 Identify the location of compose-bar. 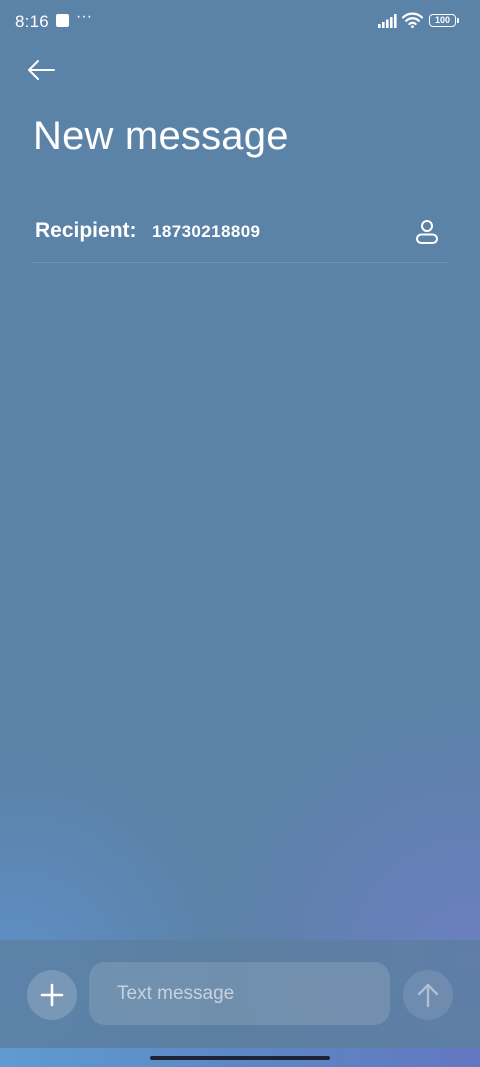
(240, 994).